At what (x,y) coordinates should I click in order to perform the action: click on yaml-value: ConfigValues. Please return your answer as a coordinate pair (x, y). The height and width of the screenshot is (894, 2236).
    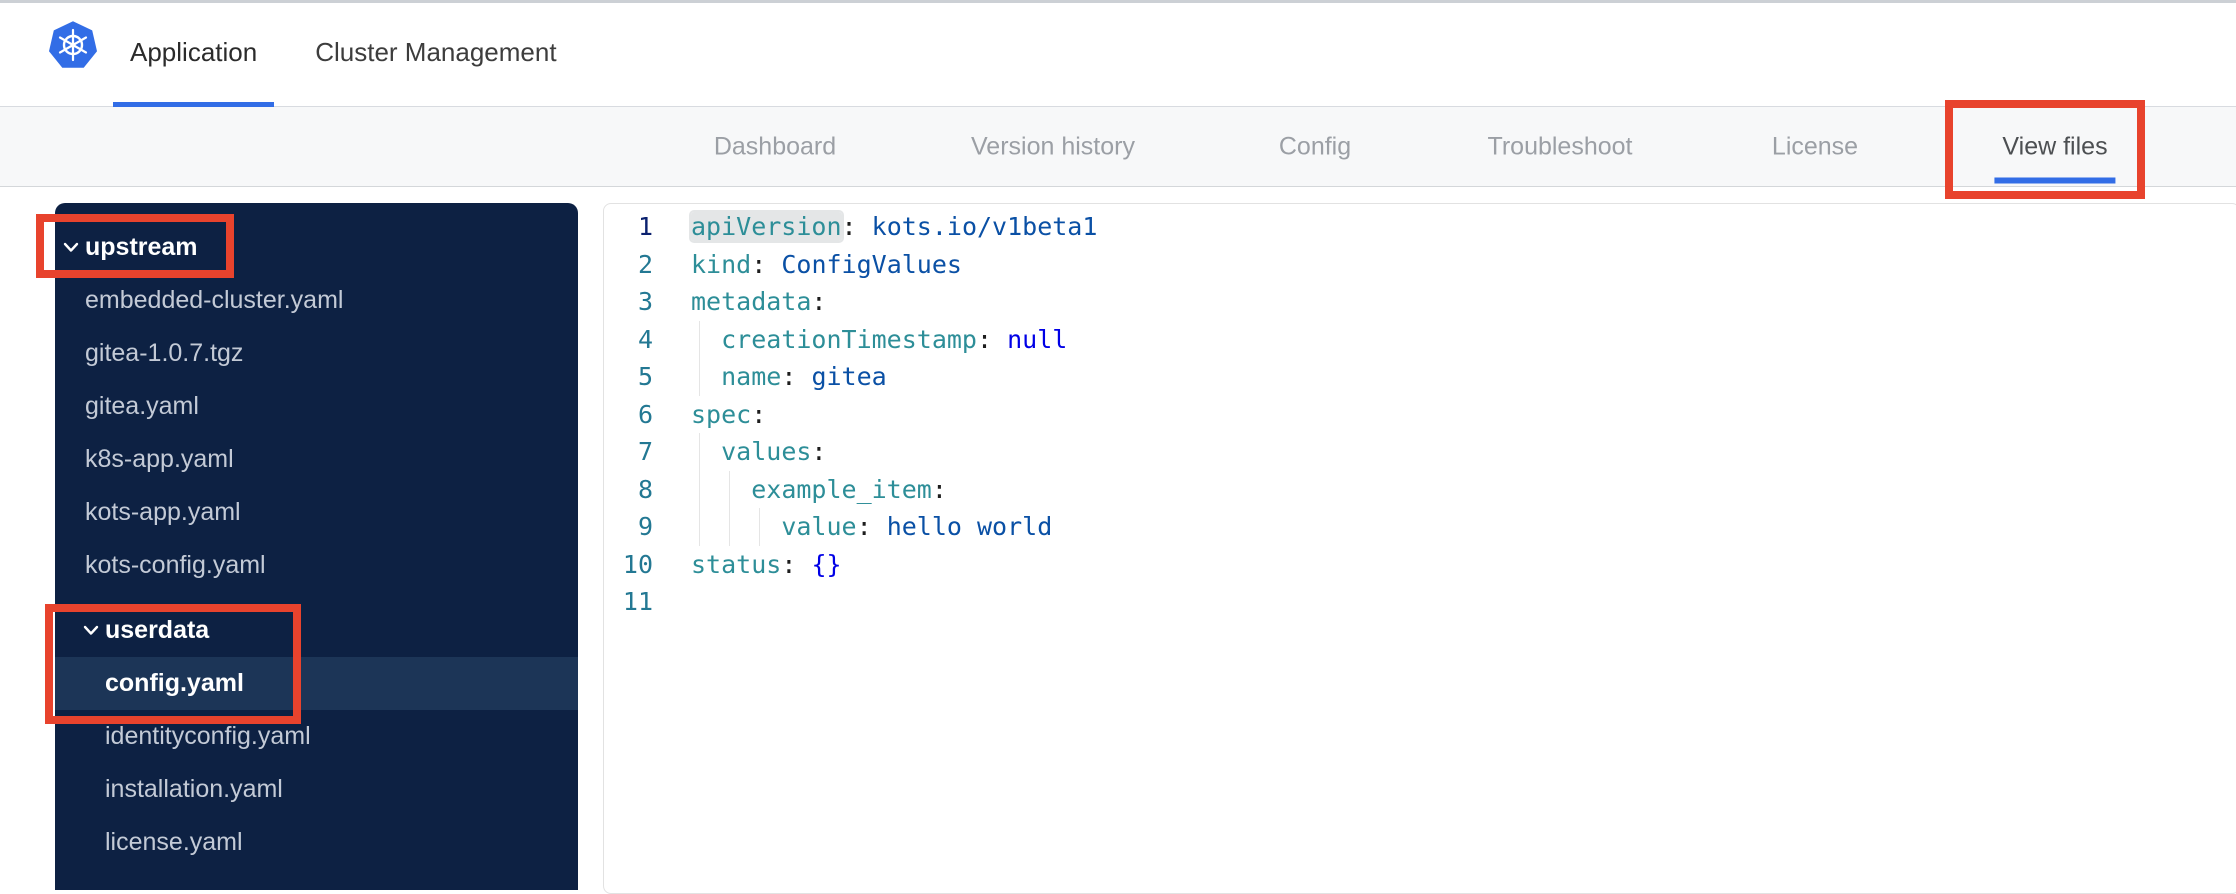
    Looking at the image, I should click on (871, 264).